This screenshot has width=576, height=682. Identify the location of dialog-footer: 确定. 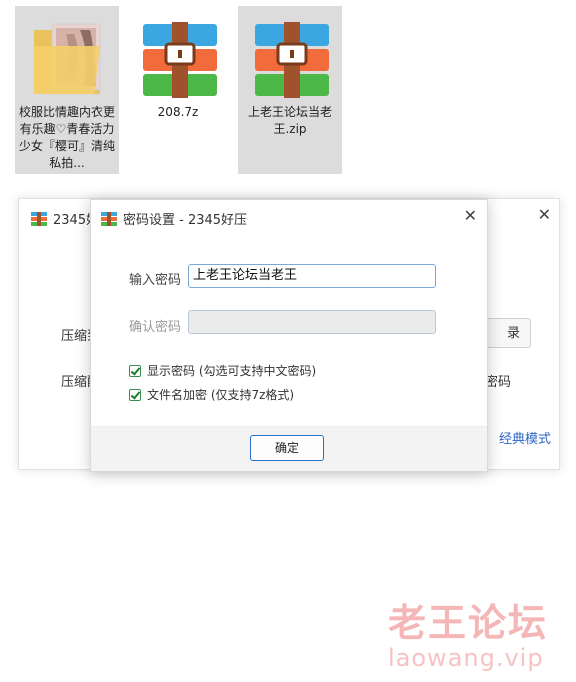
(289, 448).